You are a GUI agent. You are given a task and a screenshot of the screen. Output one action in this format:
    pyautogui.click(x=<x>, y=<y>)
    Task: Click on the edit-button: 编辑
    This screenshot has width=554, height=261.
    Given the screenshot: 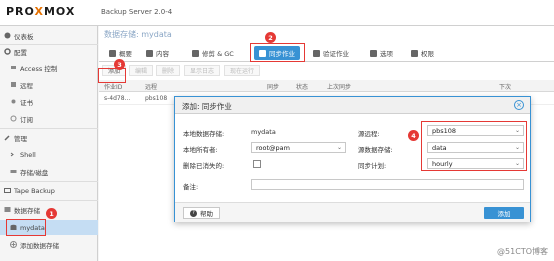 What is the action you would take?
    pyautogui.click(x=141, y=70)
    